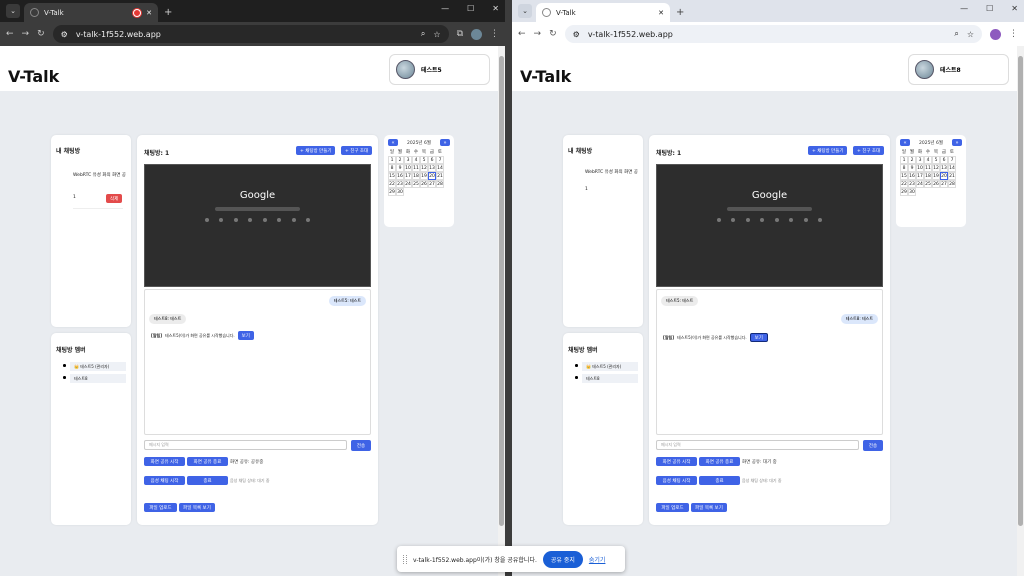 The height and width of the screenshot is (576, 1024). Describe the element at coordinates (392, 176) in the screenshot. I see `calendar-day: 15` at that location.